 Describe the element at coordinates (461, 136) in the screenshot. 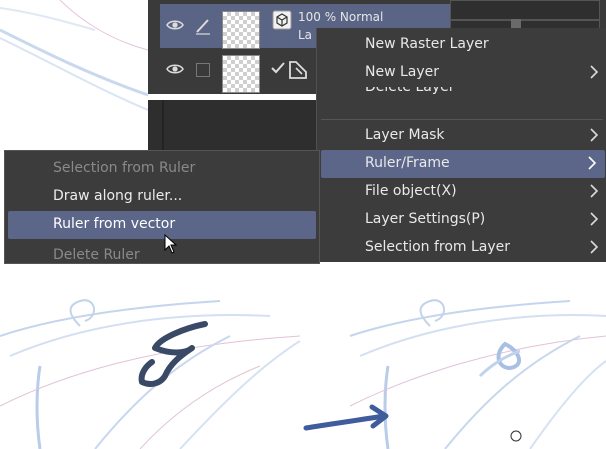

I see `menu-item-layer-mask: Layer Mask` at that location.